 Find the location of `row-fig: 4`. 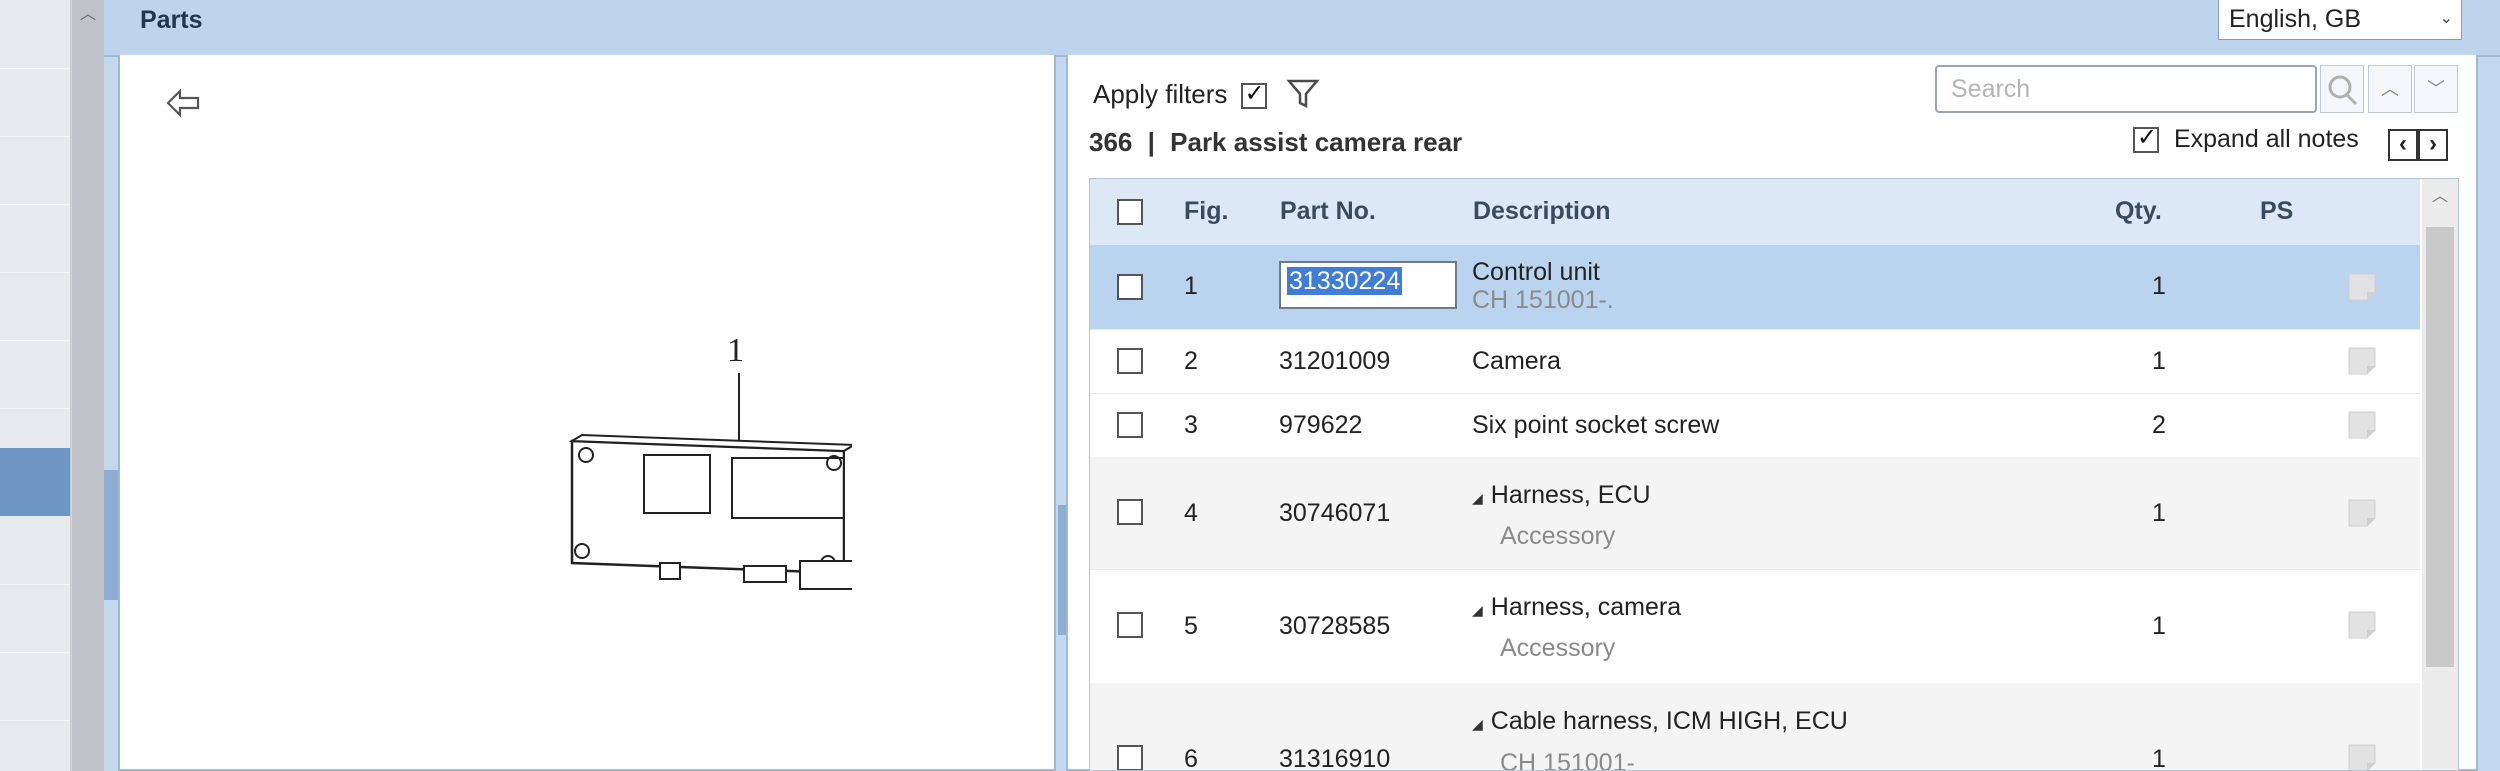

row-fig: 4 is located at coordinates (1191, 513).